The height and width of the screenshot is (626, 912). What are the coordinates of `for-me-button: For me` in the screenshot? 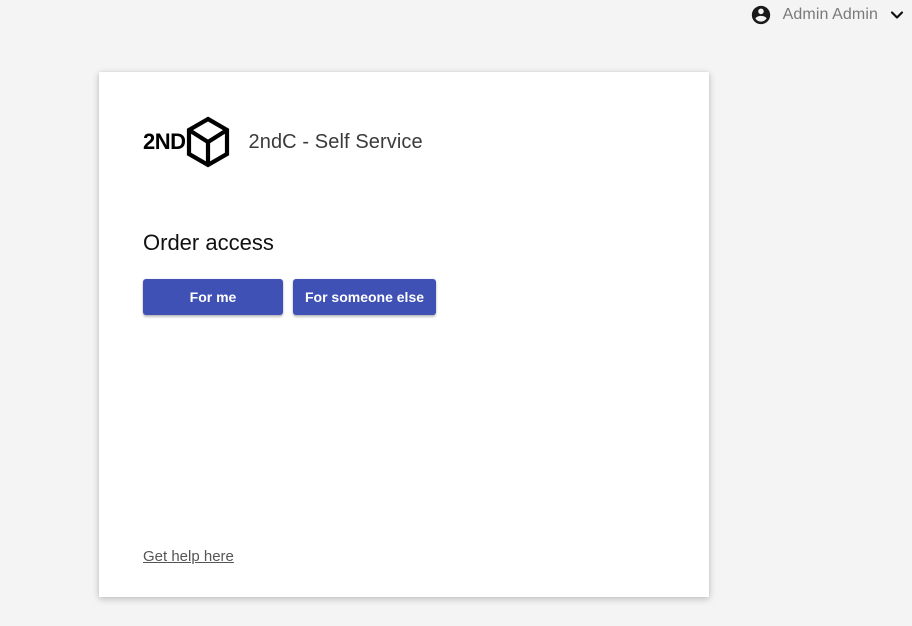 It's located at (213, 297).